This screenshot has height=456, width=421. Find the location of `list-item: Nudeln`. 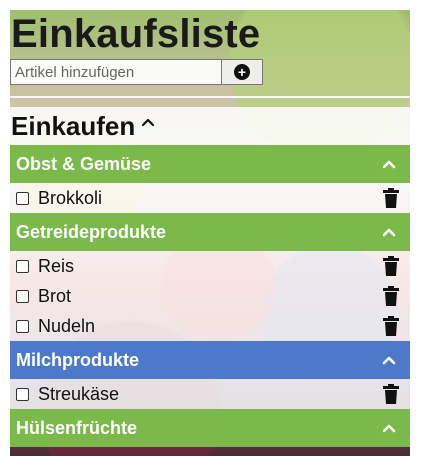

list-item: Nudeln is located at coordinates (210, 326).